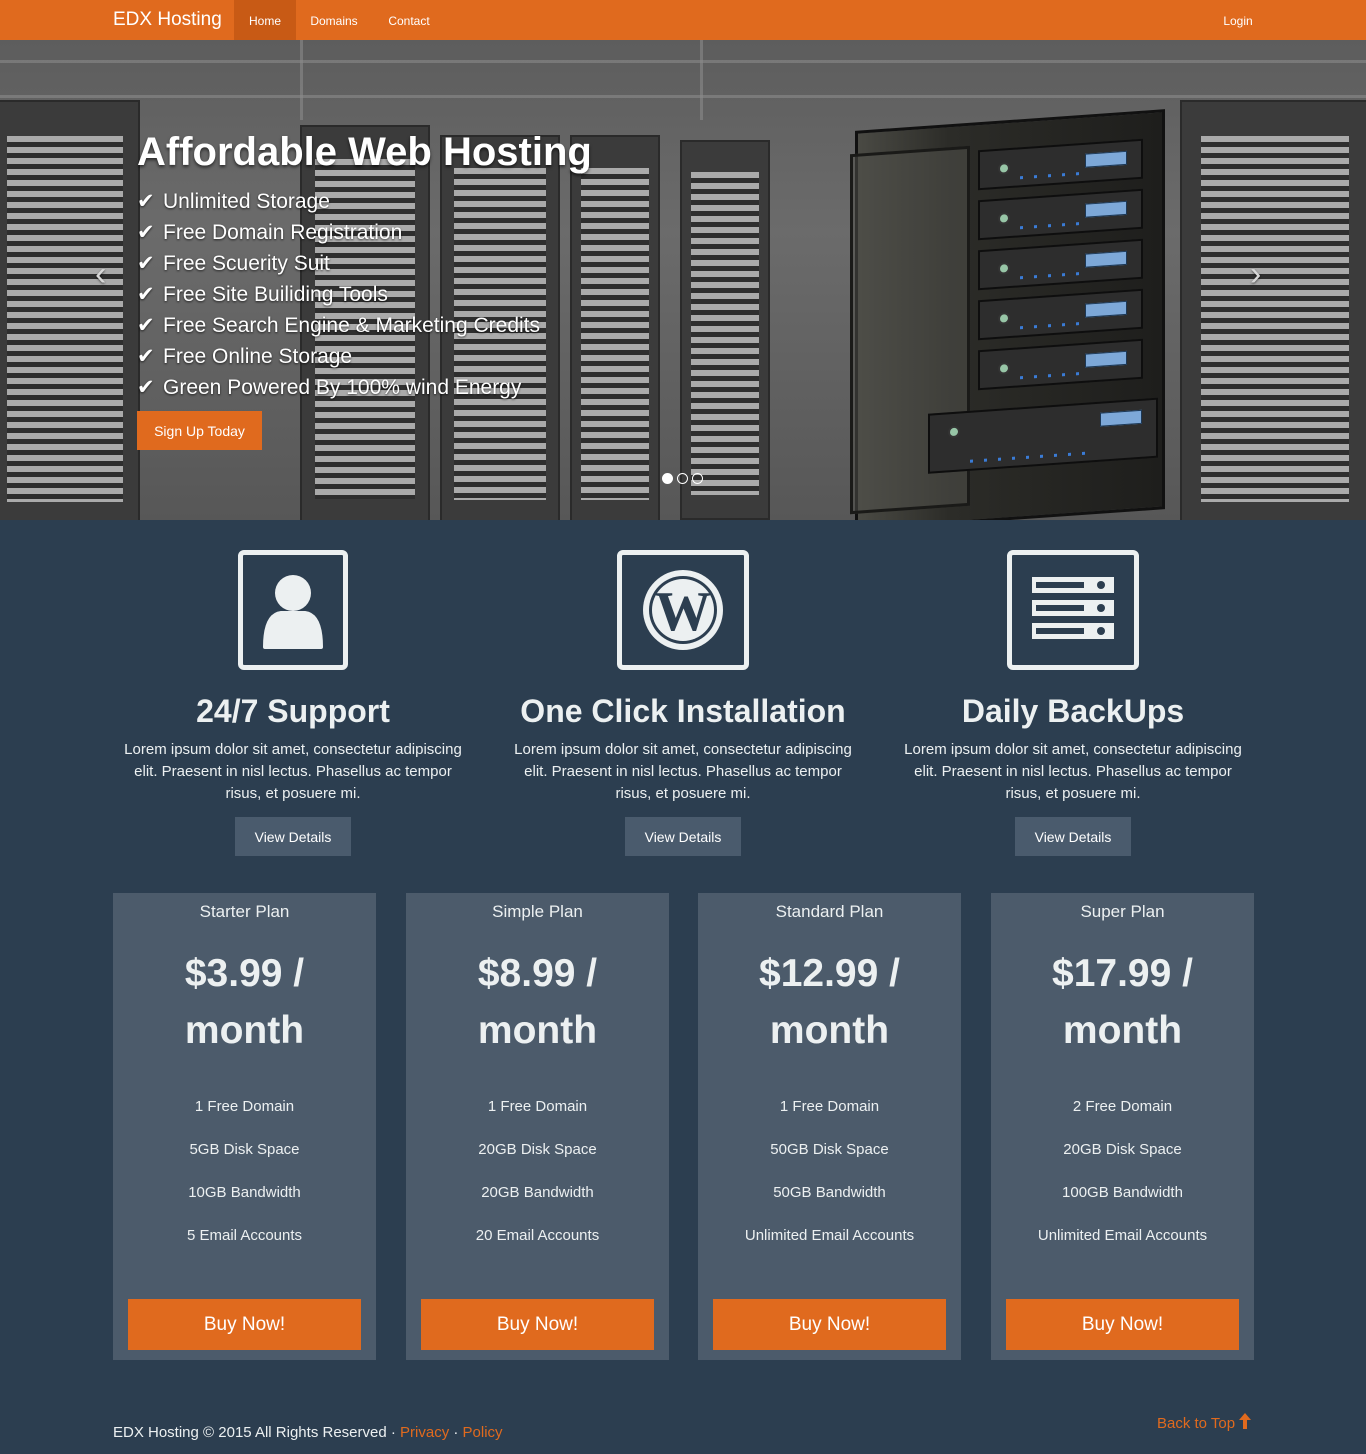 The height and width of the screenshot is (1454, 1366). I want to click on plan-feature: 20GB Bandwidth, so click(537, 1192).